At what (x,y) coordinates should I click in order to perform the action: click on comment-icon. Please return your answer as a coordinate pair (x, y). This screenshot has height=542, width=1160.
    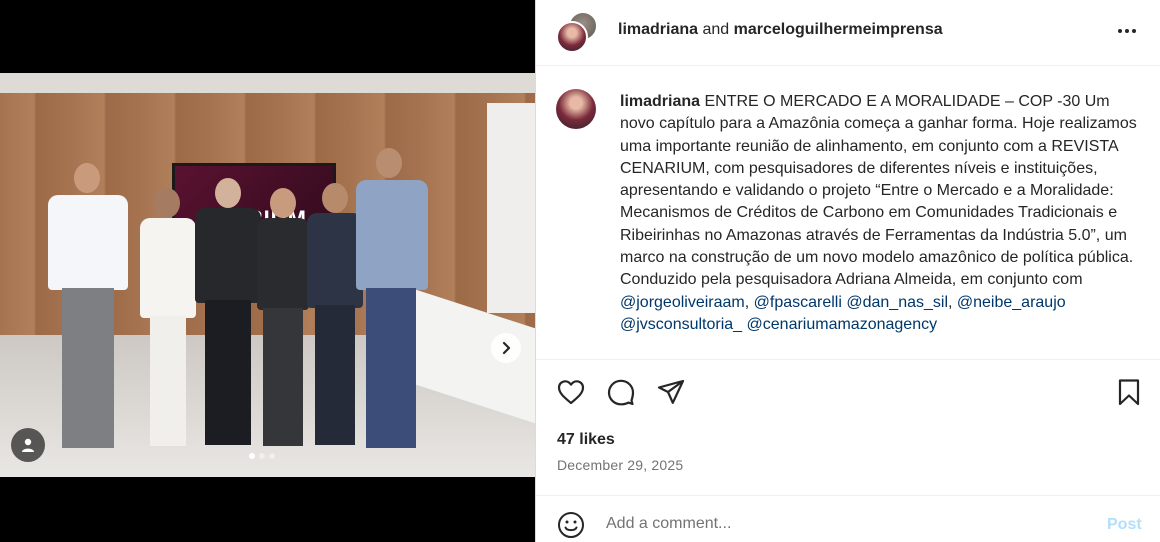
    Looking at the image, I should click on (621, 392).